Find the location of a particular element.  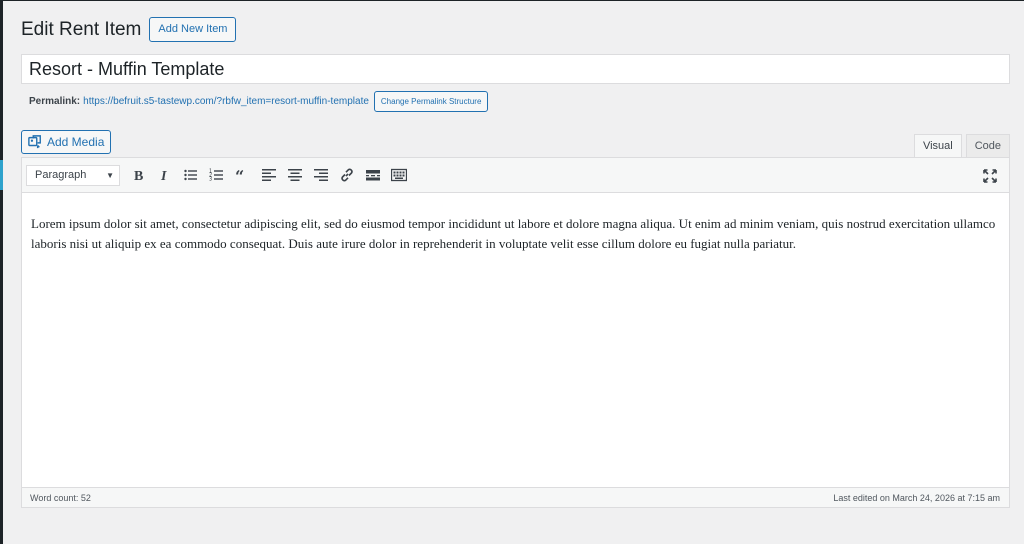

chevron-down-icon: ▼ is located at coordinates (110, 175).